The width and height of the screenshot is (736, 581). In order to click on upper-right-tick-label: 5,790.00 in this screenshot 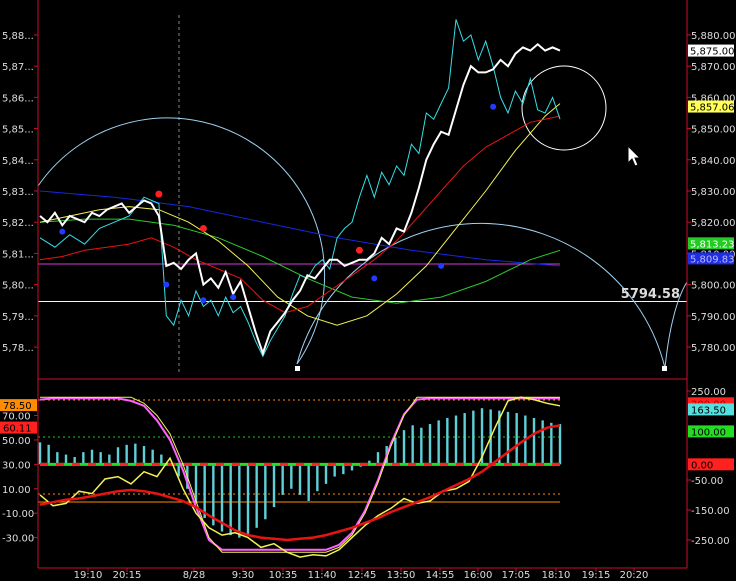, I will do `click(713, 317)`.